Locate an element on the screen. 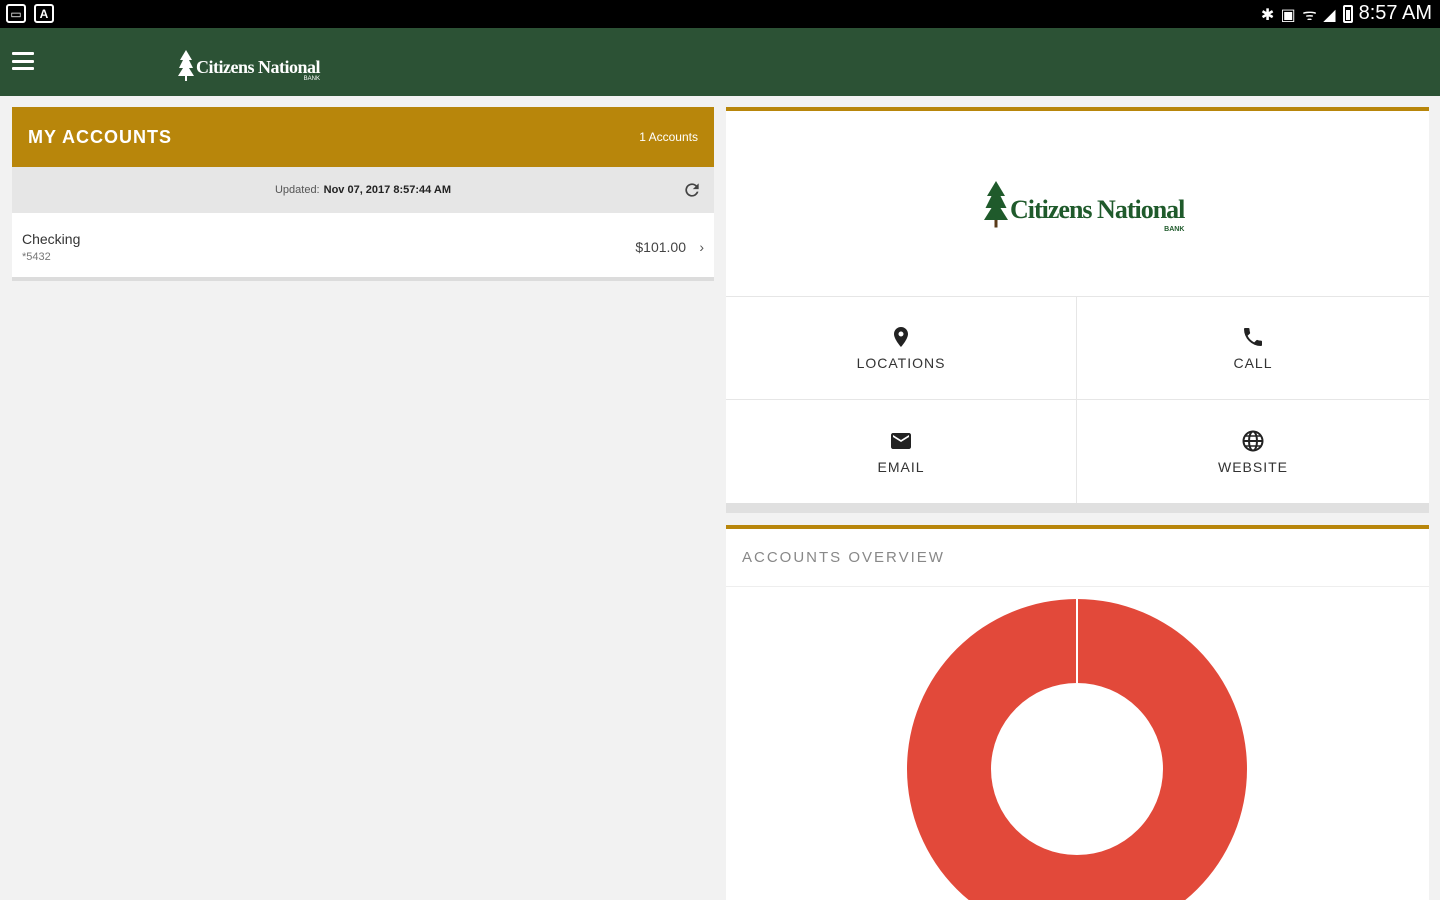 The image size is (1440, 900). status-icons: ✱ ▣ ᯤ ◢ is located at coordinates (1298, 15).